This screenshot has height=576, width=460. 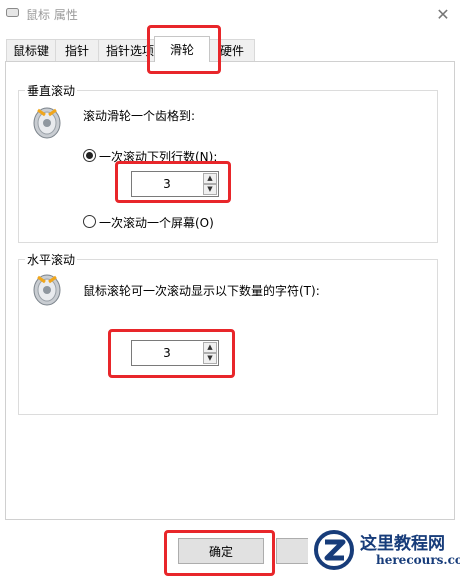 I want to click on tab-hardware: 硬件, so click(x=232, y=50).